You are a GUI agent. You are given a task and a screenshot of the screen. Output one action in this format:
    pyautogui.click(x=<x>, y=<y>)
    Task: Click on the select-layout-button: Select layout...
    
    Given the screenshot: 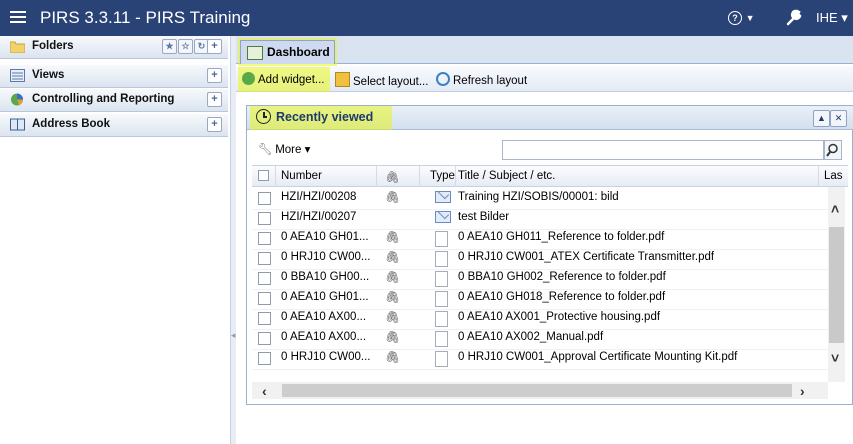 What is the action you would take?
    pyautogui.click(x=381, y=80)
    